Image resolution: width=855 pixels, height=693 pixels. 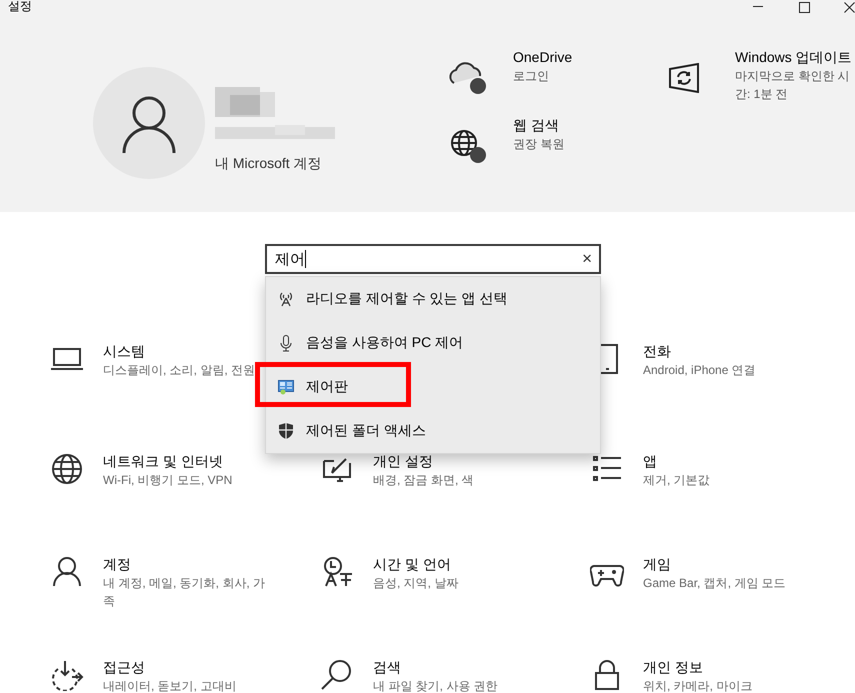 What do you see at coordinates (423, 480) in the screenshot?
I see `category-description: 배경, 잠금 화면, 색` at bounding box center [423, 480].